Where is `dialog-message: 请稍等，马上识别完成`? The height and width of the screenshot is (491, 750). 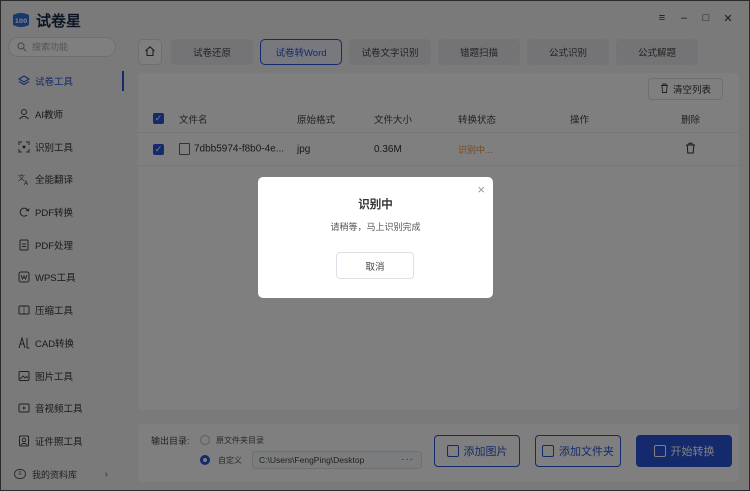 dialog-message: 请稍等，马上识别完成 is located at coordinates (375, 227).